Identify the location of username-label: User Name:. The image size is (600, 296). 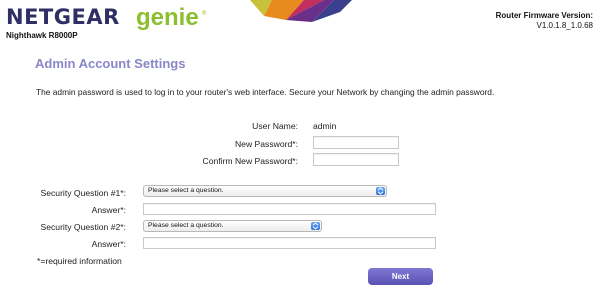
(275, 126).